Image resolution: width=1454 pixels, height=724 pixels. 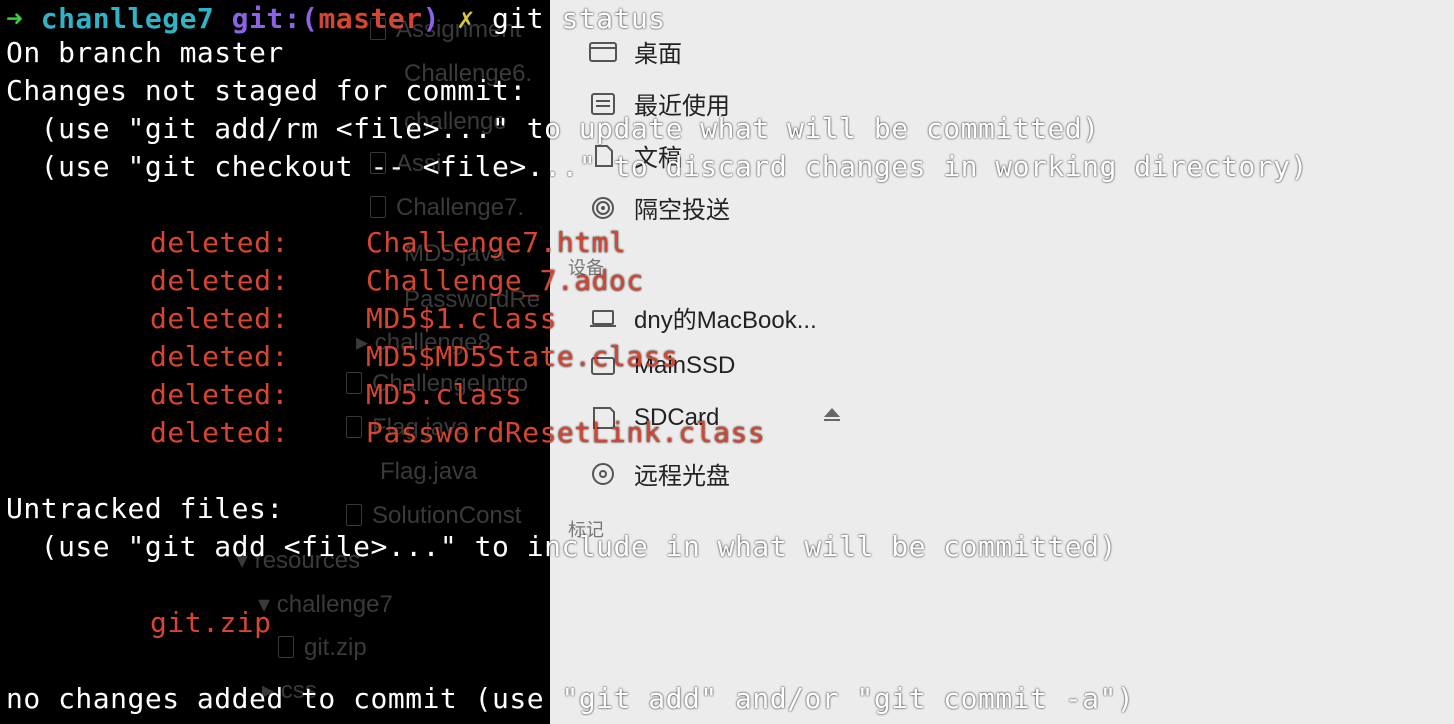 What do you see at coordinates (566, 432) in the screenshot?
I see `deleted-file-name: PasswordResetLink.class` at bounding box center [566, 432].